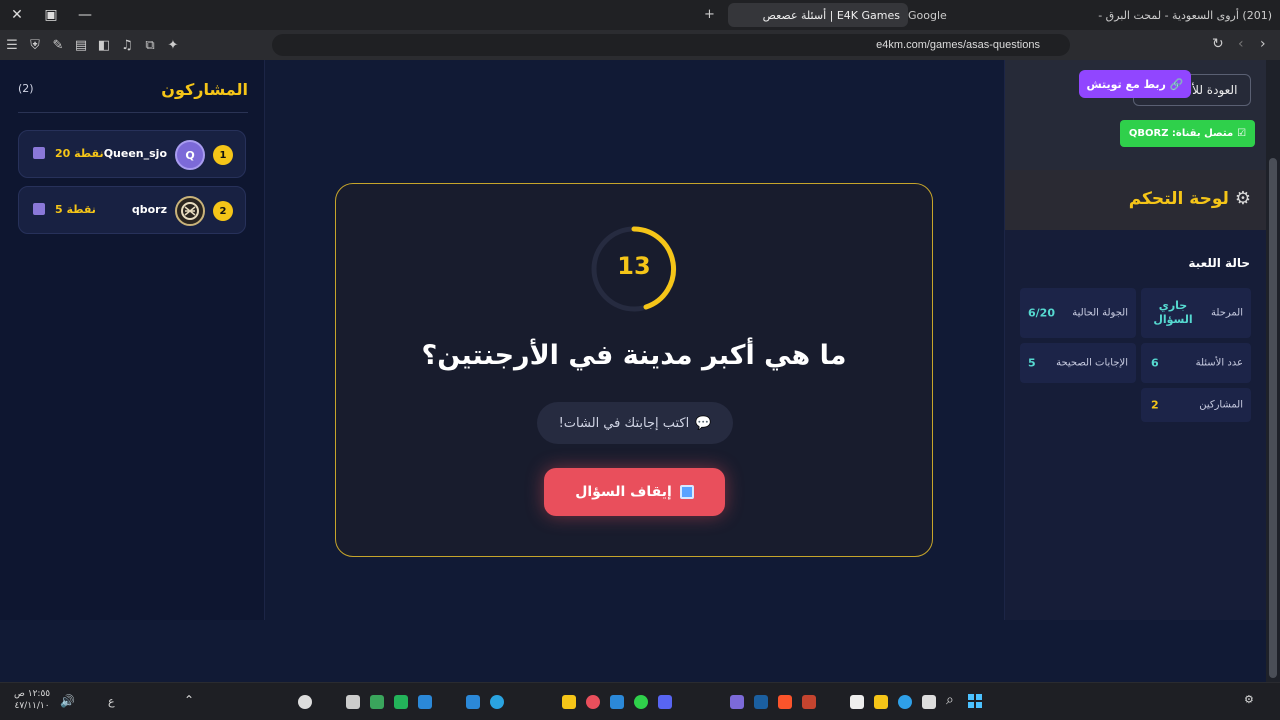 The image size is (1280, 720). I want to click on control-header: ⚙ لوحة التحكم, so click(1136, 200).